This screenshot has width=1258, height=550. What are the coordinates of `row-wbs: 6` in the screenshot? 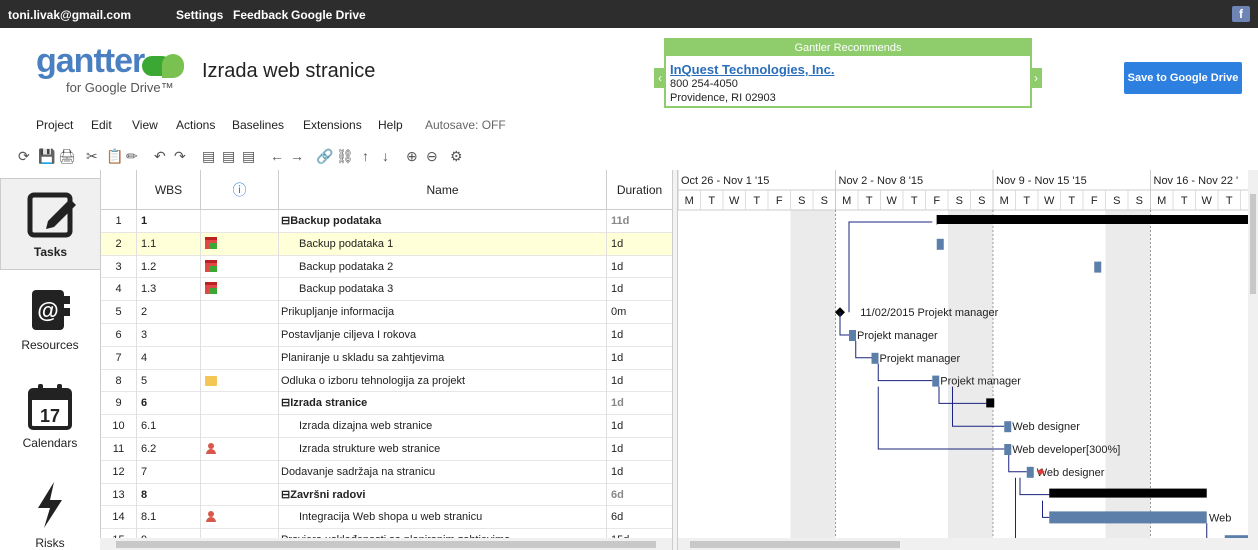 It's located at (169, 404).